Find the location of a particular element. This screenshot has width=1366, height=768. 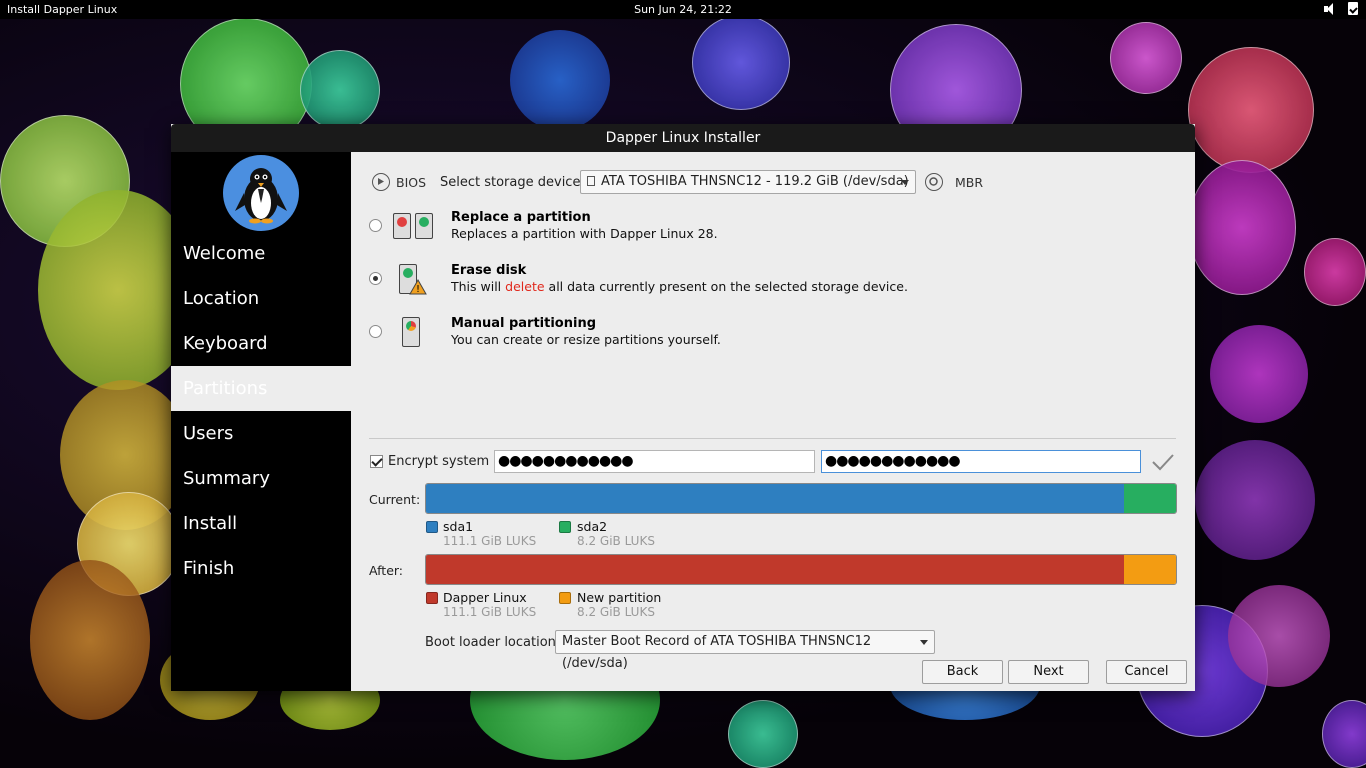

sidebar-step-location: Location is located at coordinates (221, 298).